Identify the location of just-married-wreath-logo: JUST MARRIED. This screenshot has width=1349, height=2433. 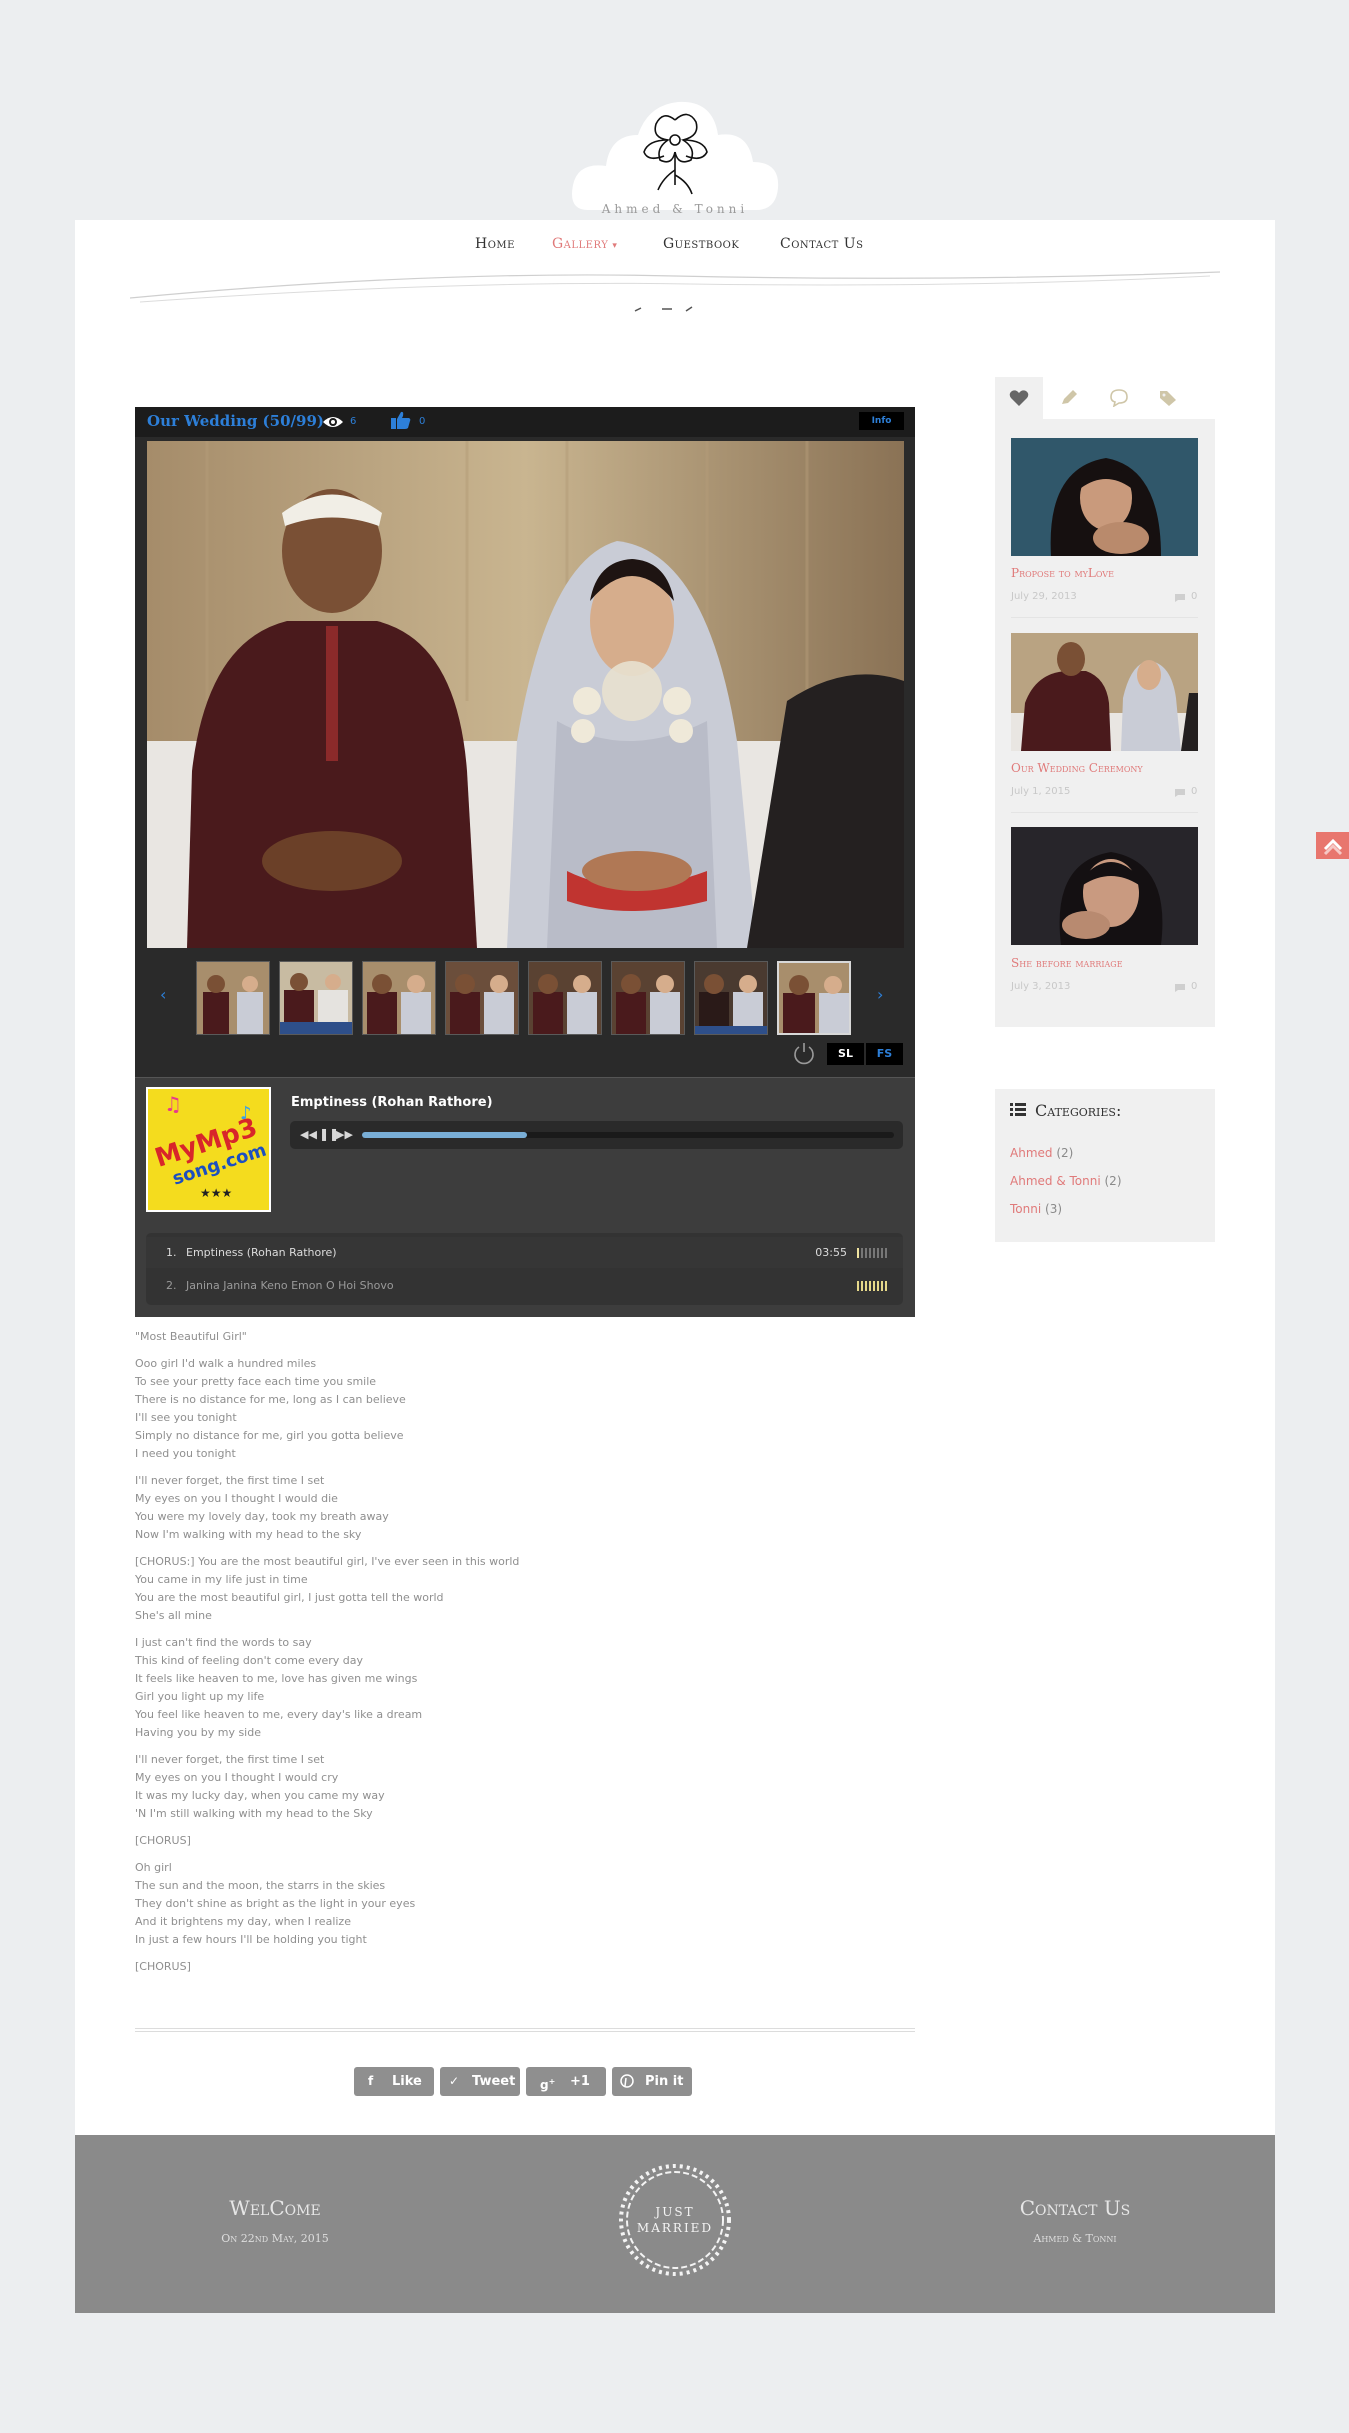
(675, 2220).